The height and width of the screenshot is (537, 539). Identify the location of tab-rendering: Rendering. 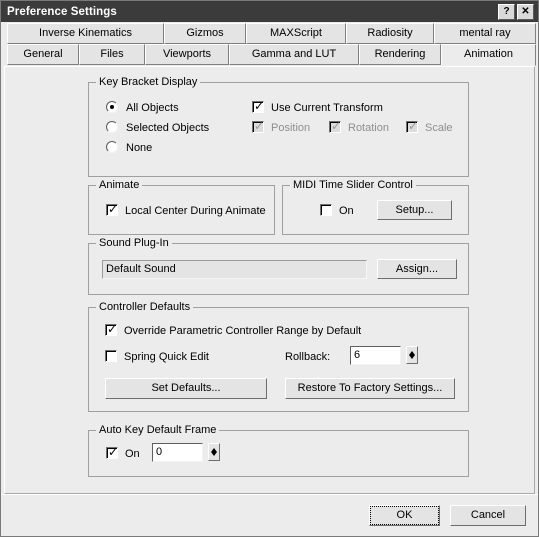
(400, 54).